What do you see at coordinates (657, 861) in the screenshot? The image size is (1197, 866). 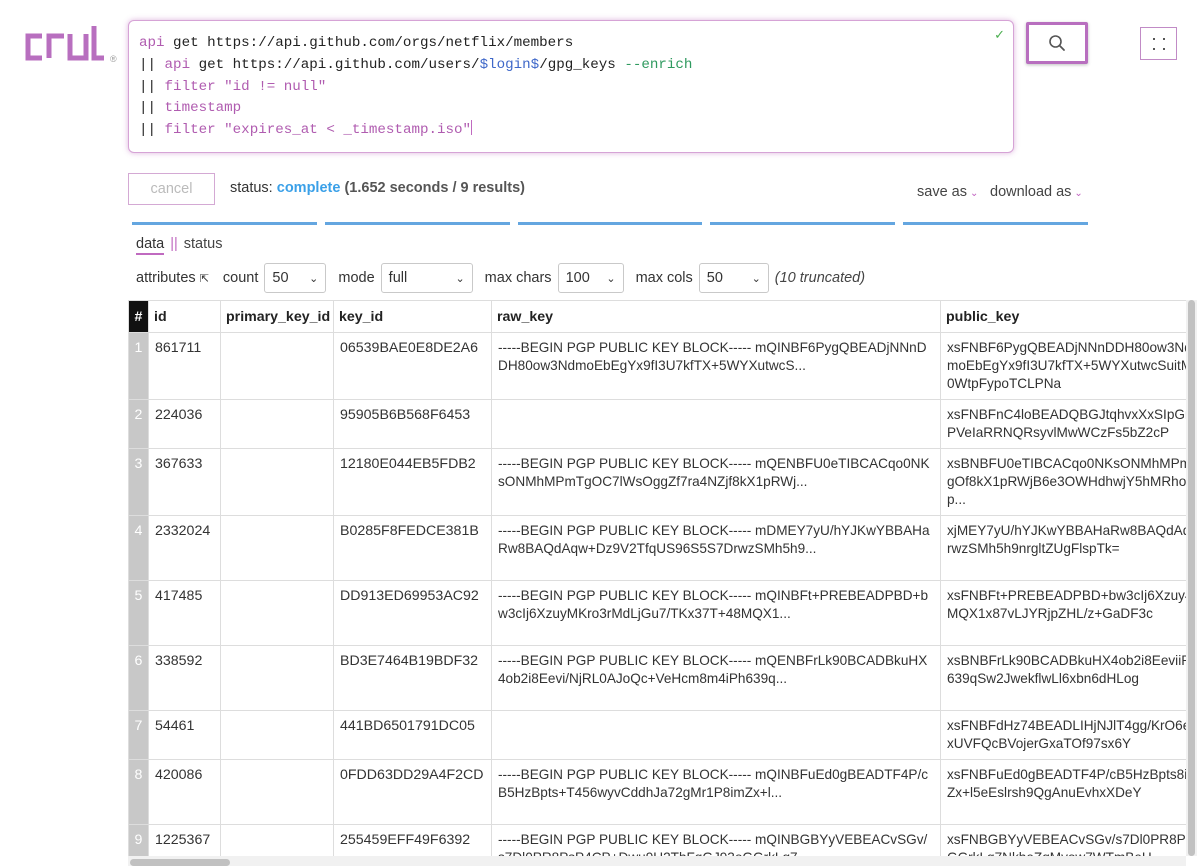 I see `horizontal-scrollbar` at bounding box center [657, 861].